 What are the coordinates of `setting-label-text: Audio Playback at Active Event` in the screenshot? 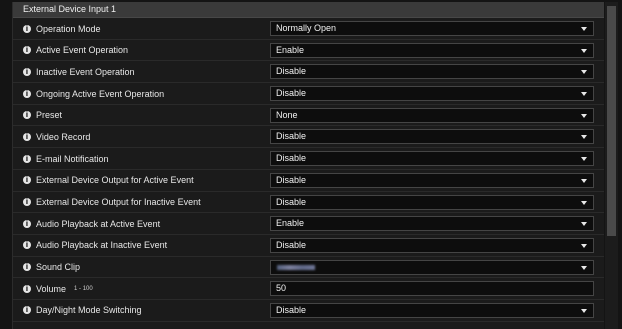 It's located at (98, 223).